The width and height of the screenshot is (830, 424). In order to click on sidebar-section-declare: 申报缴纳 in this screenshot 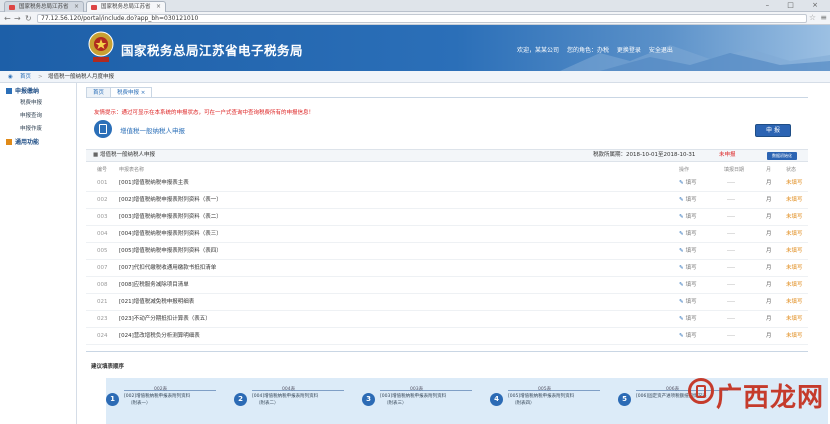, I will do `click(22, 91)`.